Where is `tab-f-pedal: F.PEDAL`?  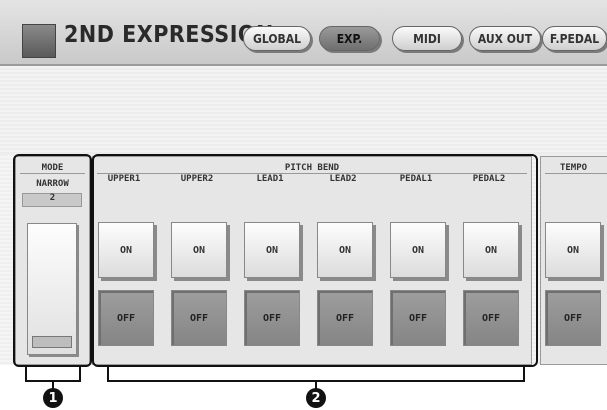 tab-f-pedal: F.PEDAL is located at coordinates (574, 38).